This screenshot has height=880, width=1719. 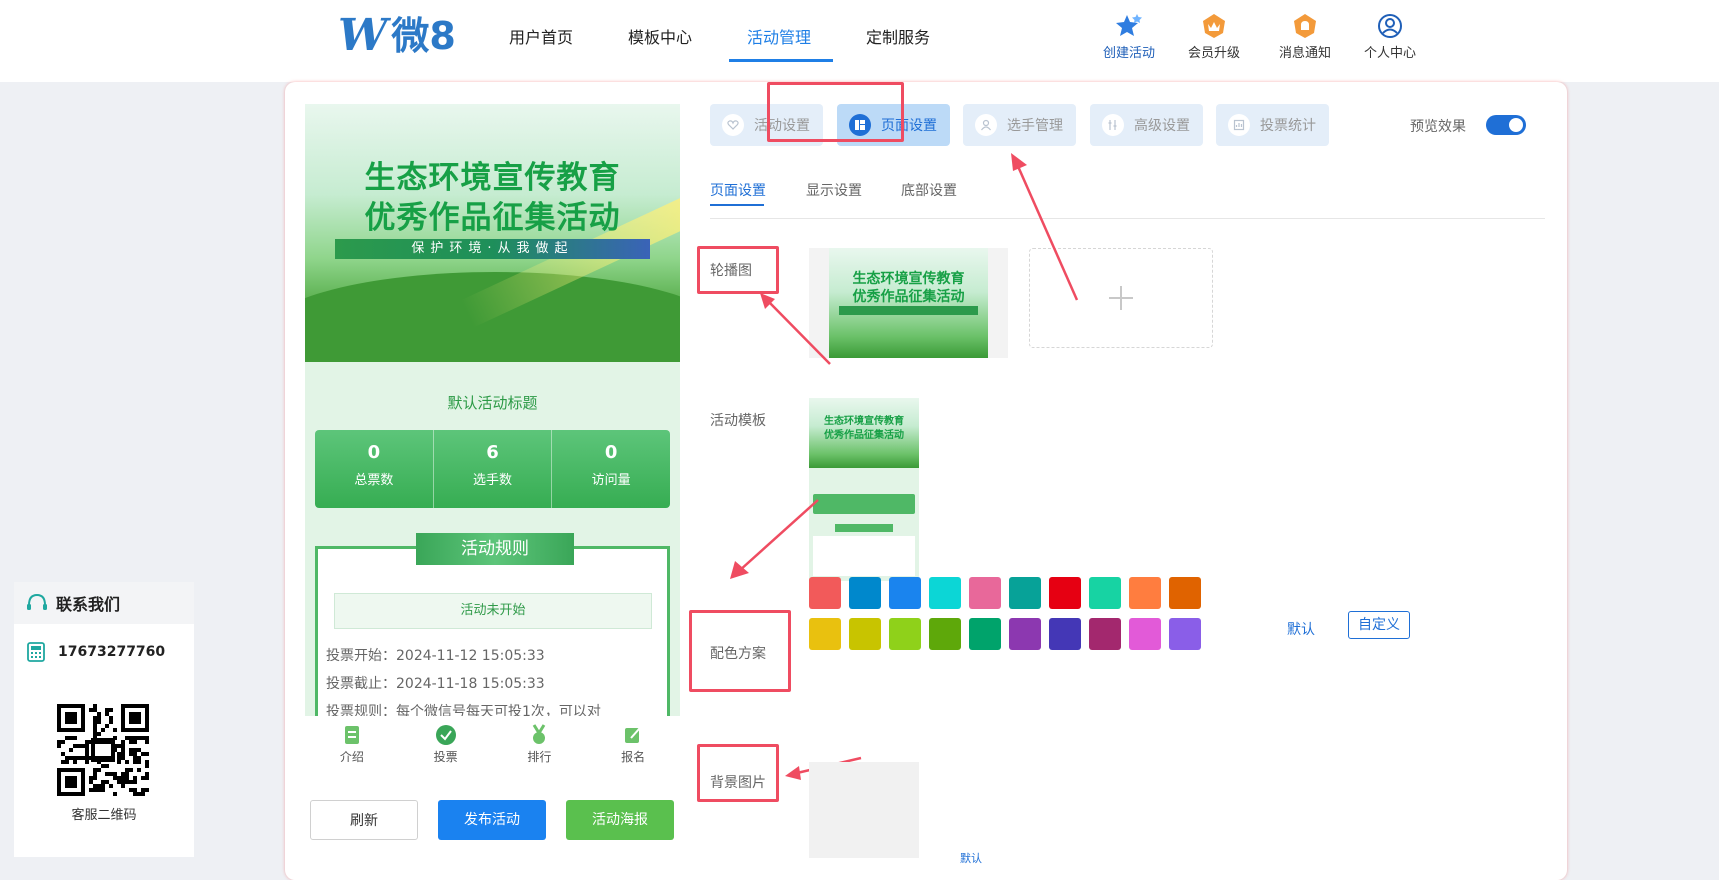 I want to click on stat-label: 总票数, so click(x=374, y=480).